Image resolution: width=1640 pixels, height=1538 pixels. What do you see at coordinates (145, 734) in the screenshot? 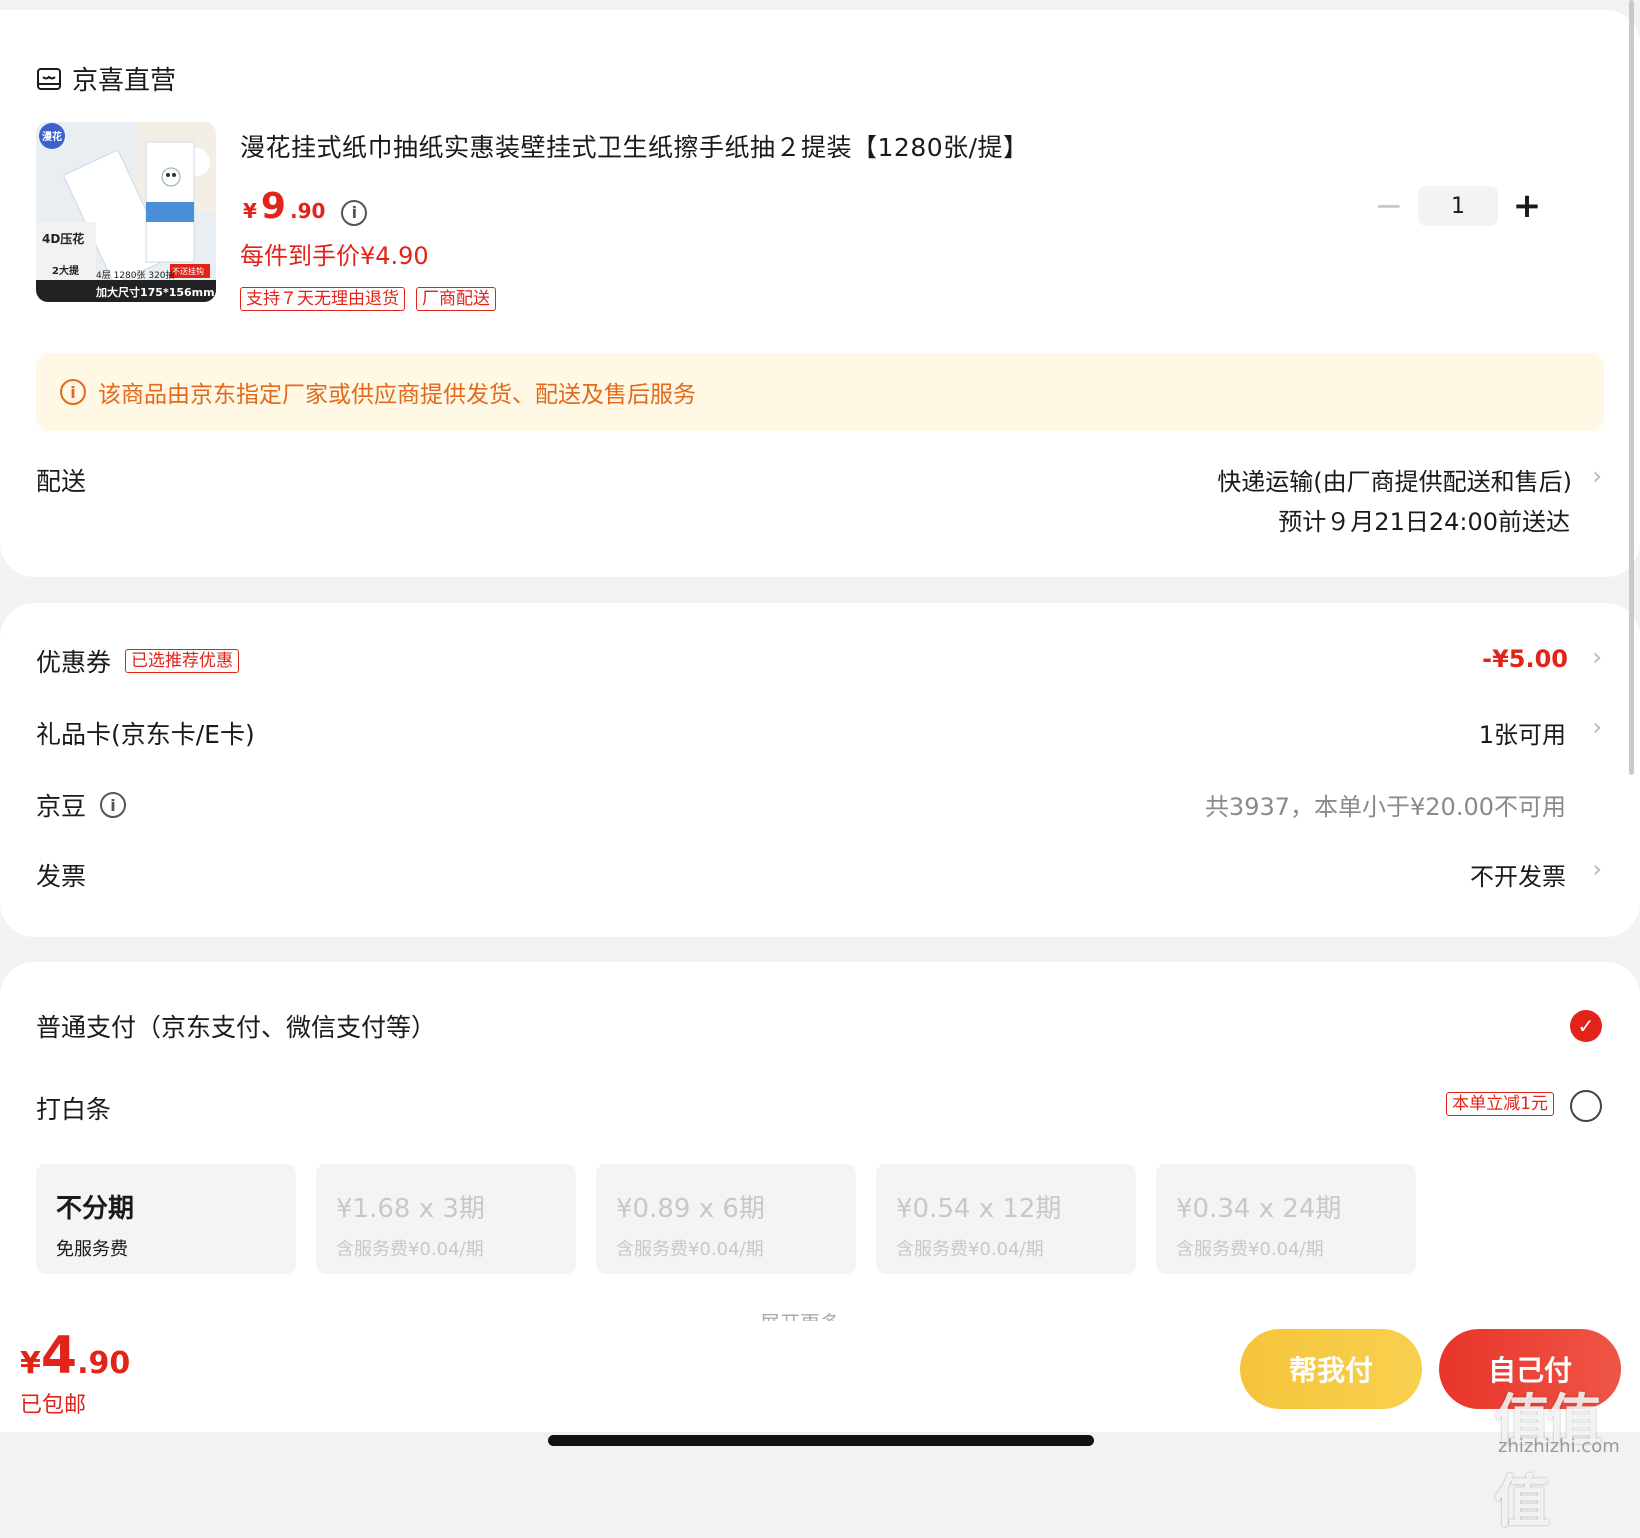
I see `giftcard-label: 礼品卡(京东卡/E卡)` at bounding box center [145, 734].